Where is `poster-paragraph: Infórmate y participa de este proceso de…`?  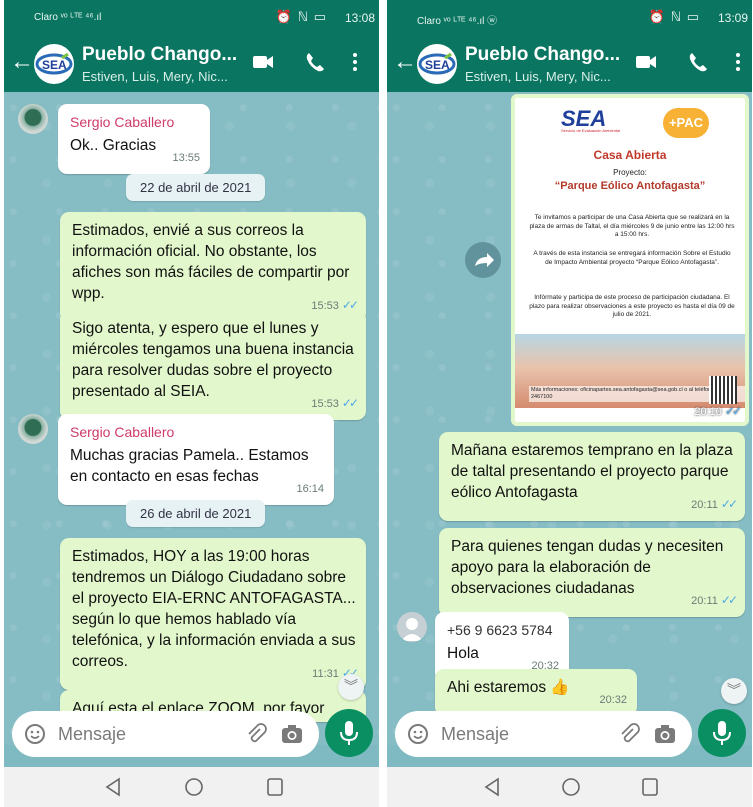 poster-paragraph: Infórmate y participa de este proceso de… is located at coordinates (632, 306).